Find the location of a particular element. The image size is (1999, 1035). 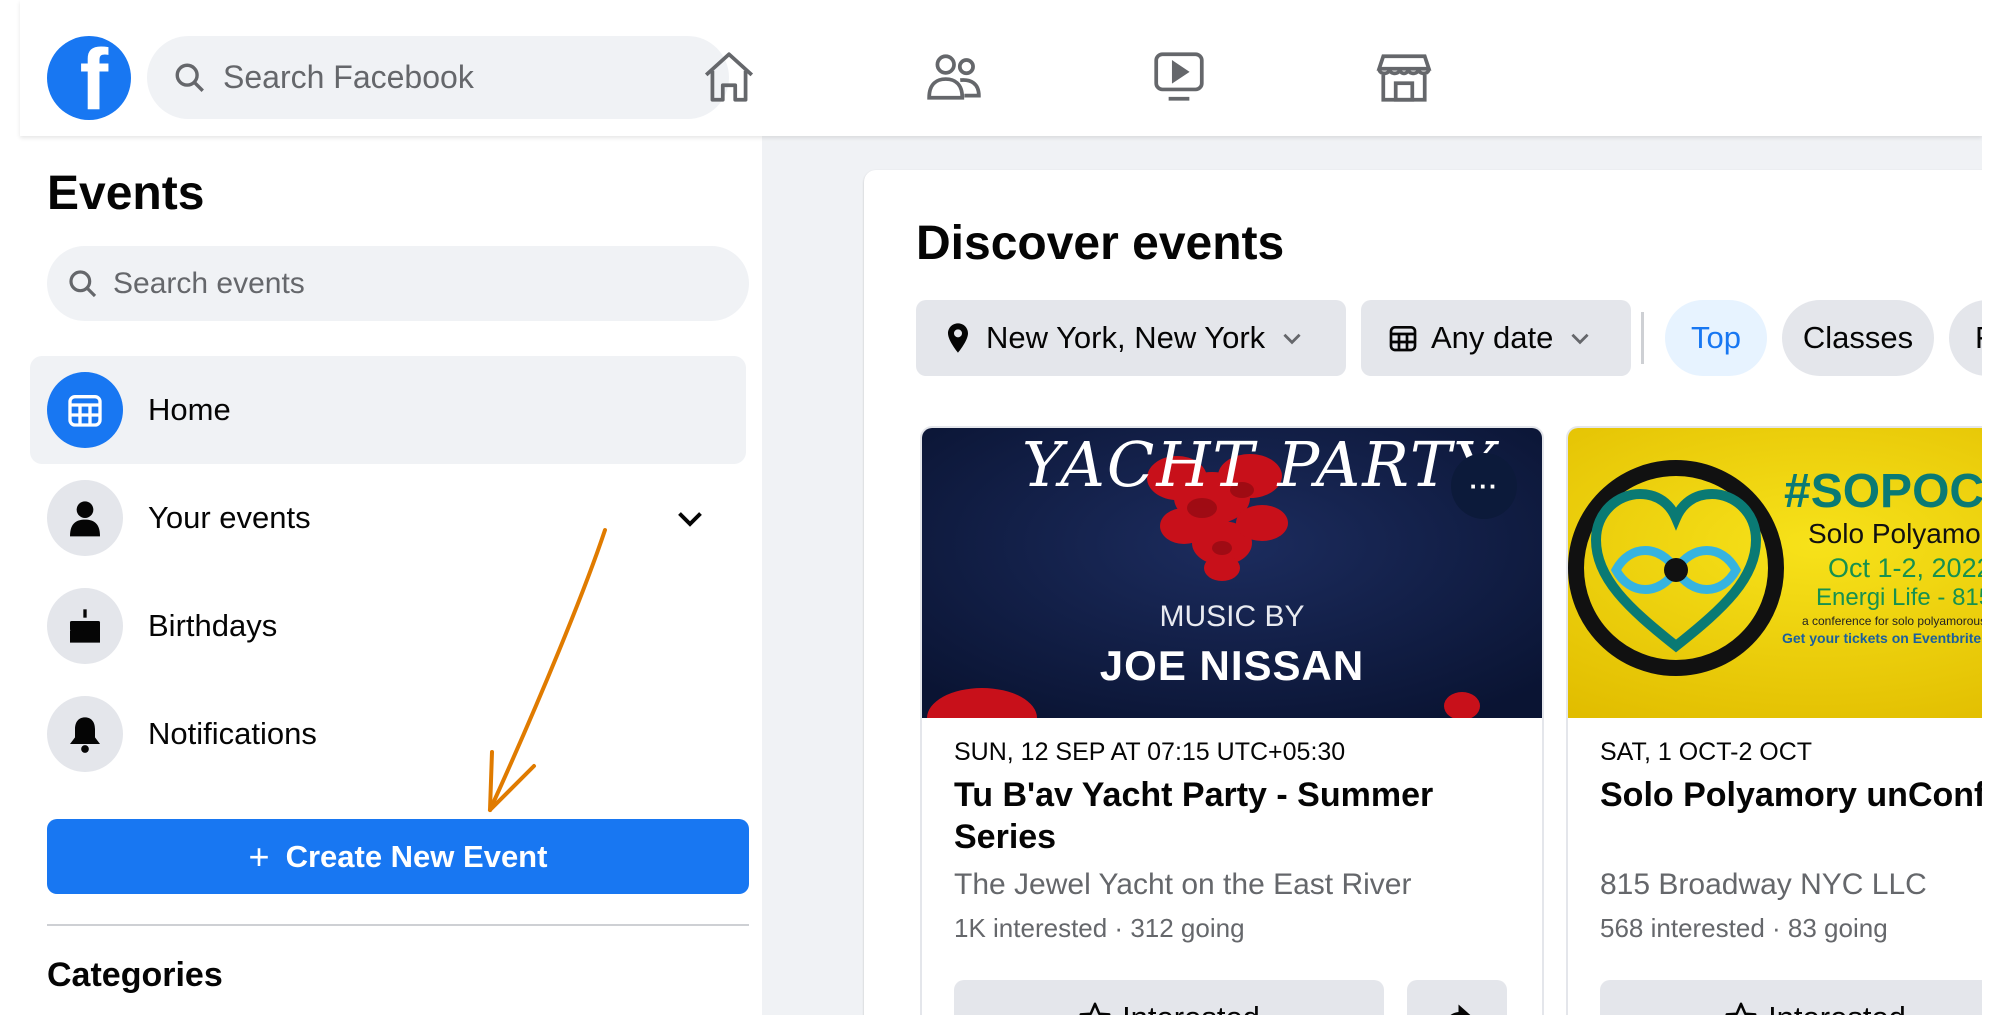

watch-icon is located at coordinates (1179, 77).